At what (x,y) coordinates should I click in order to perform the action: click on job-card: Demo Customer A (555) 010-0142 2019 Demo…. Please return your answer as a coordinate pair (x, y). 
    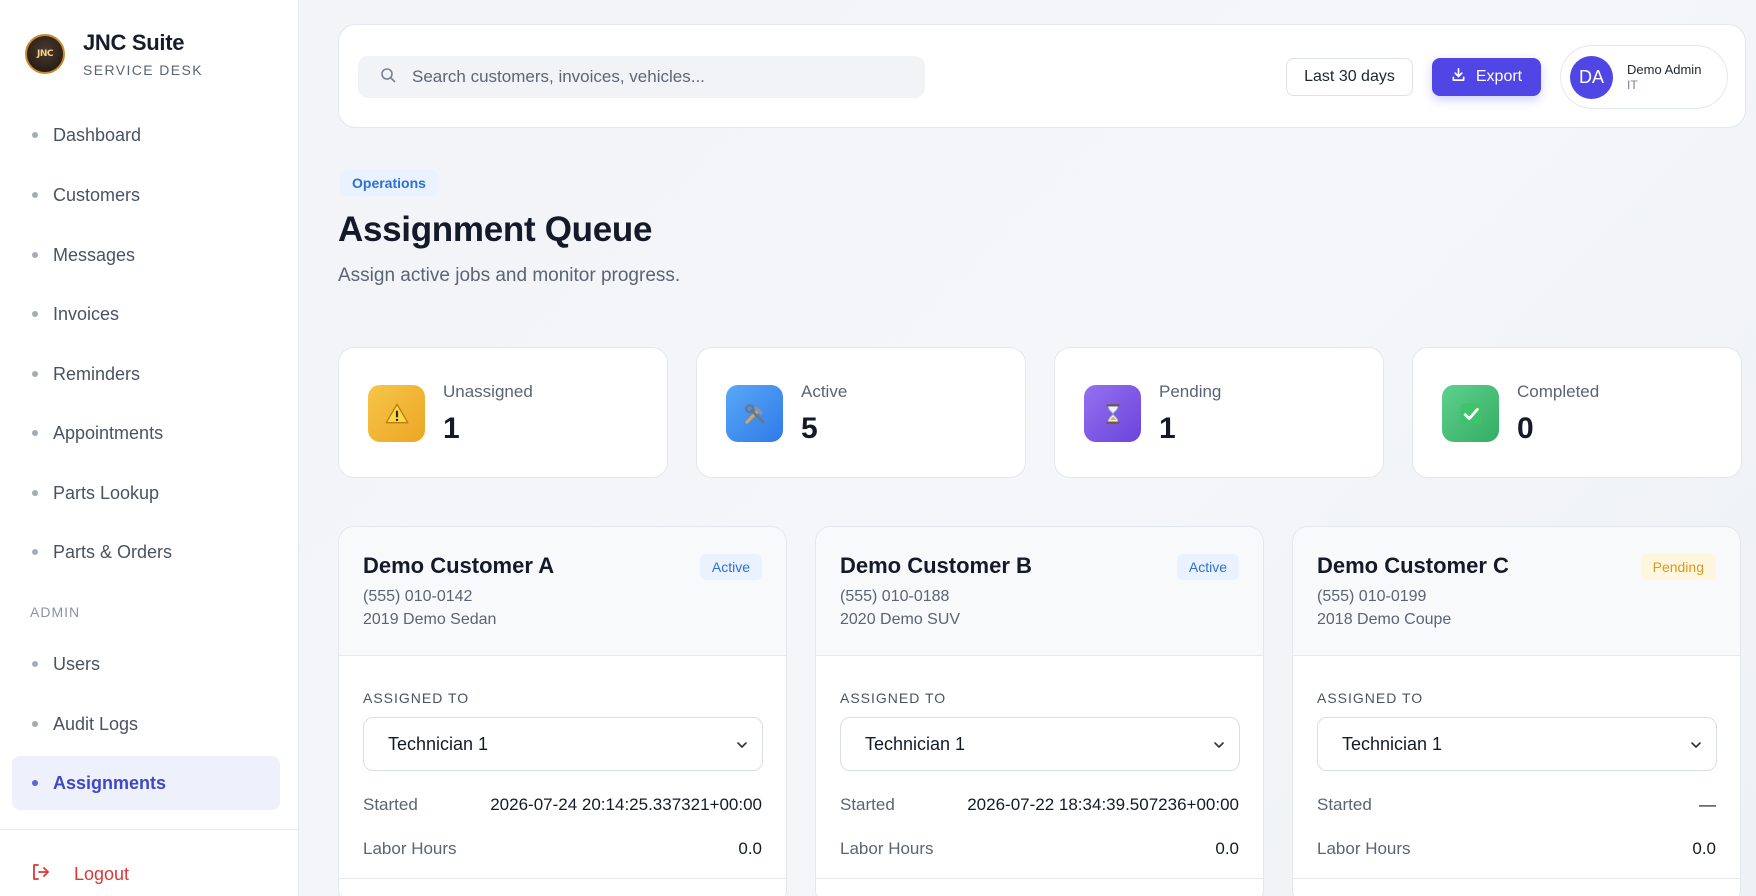
    Looking at the image, I should click on (562, 711).